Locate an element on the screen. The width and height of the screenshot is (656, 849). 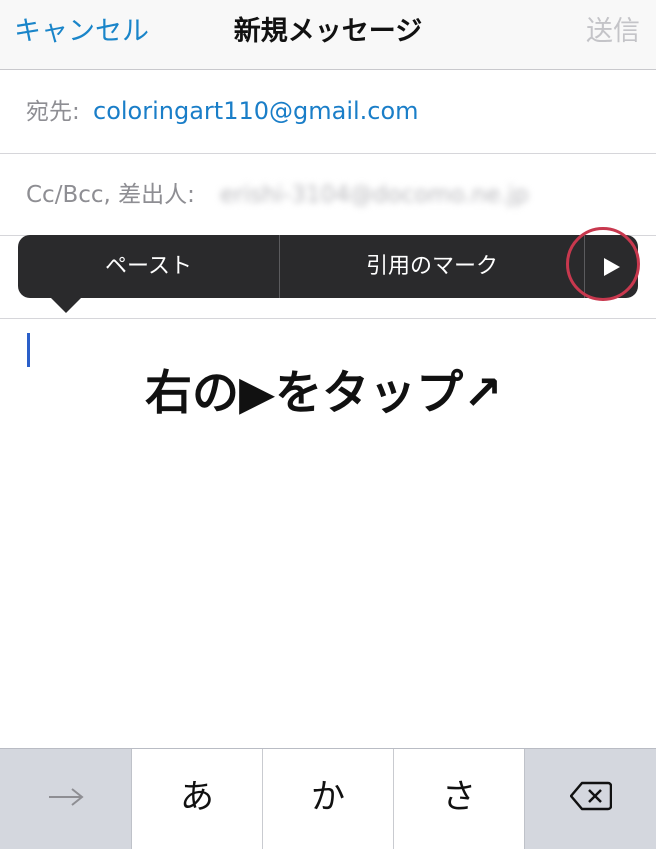
backspace-icon is located at coordinates (591, 796).